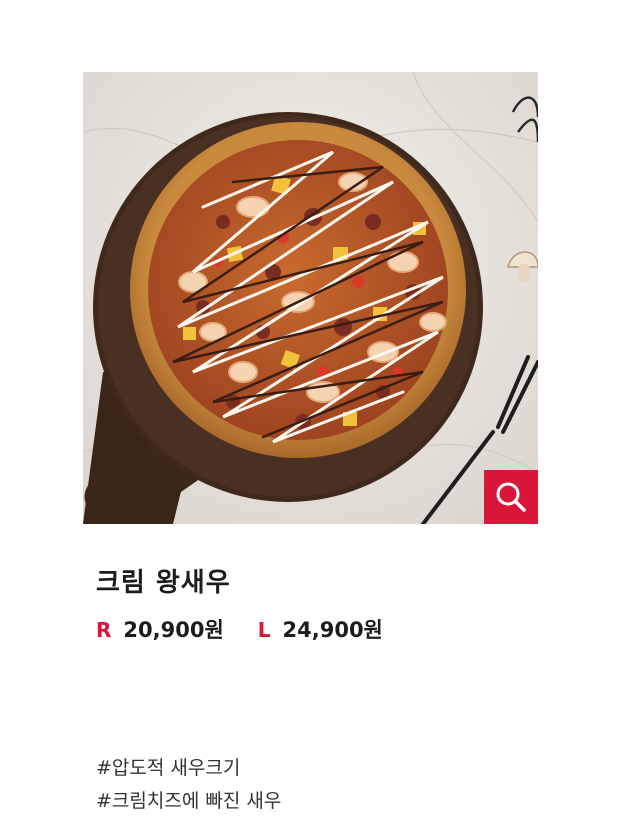 The height and width of the screenshot is (823, 625). Describe the element at coordinates (188, 785) in the screenshot. I see `hashtag-list: #압도적 새우크기 #크림치즈에 빠진 새우` at that location.